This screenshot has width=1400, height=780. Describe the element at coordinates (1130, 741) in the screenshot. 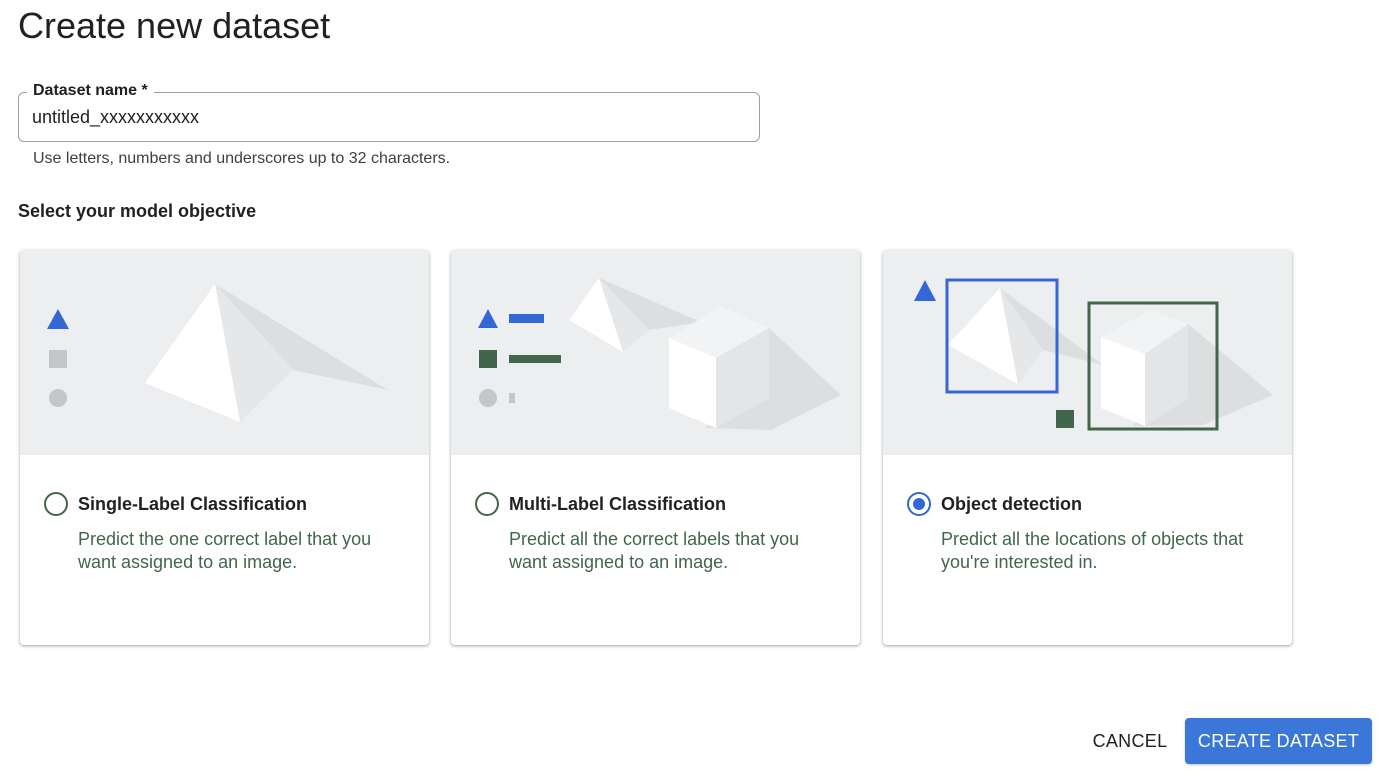

I see `cancel-button: CANCEL` at that location.